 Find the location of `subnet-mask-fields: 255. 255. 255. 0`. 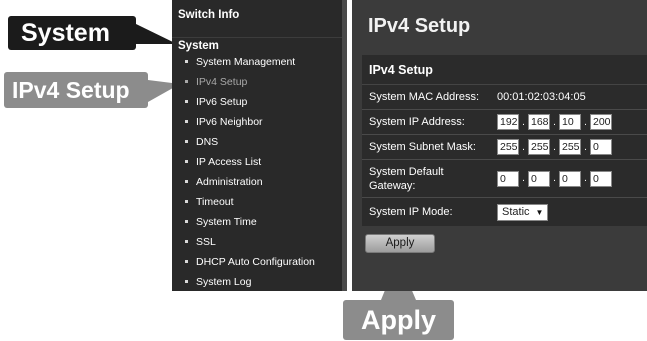

subnet-mask-fields: 255. 255. 255. 0 is located at coordinates (548, 147).